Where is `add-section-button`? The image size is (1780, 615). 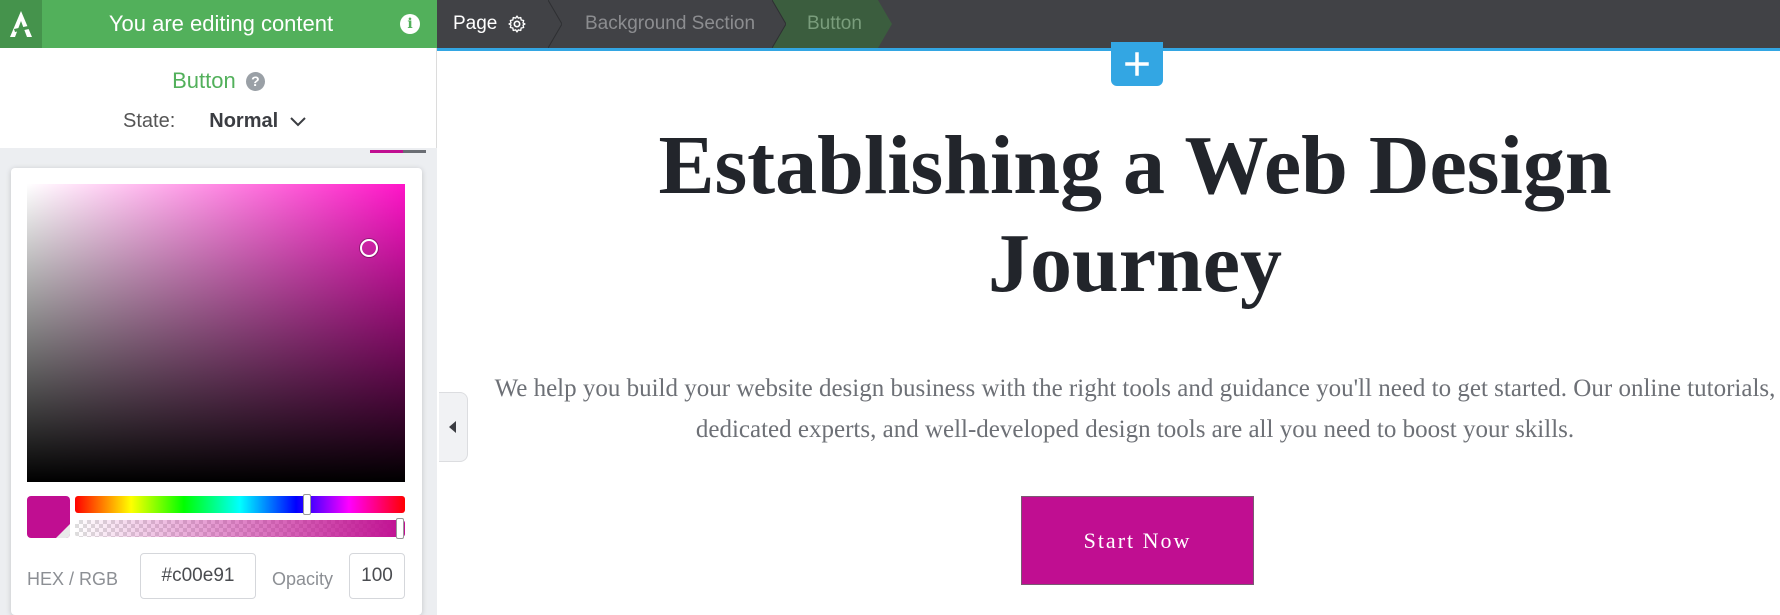 add-section-button is located at coordinates (1137, 64).